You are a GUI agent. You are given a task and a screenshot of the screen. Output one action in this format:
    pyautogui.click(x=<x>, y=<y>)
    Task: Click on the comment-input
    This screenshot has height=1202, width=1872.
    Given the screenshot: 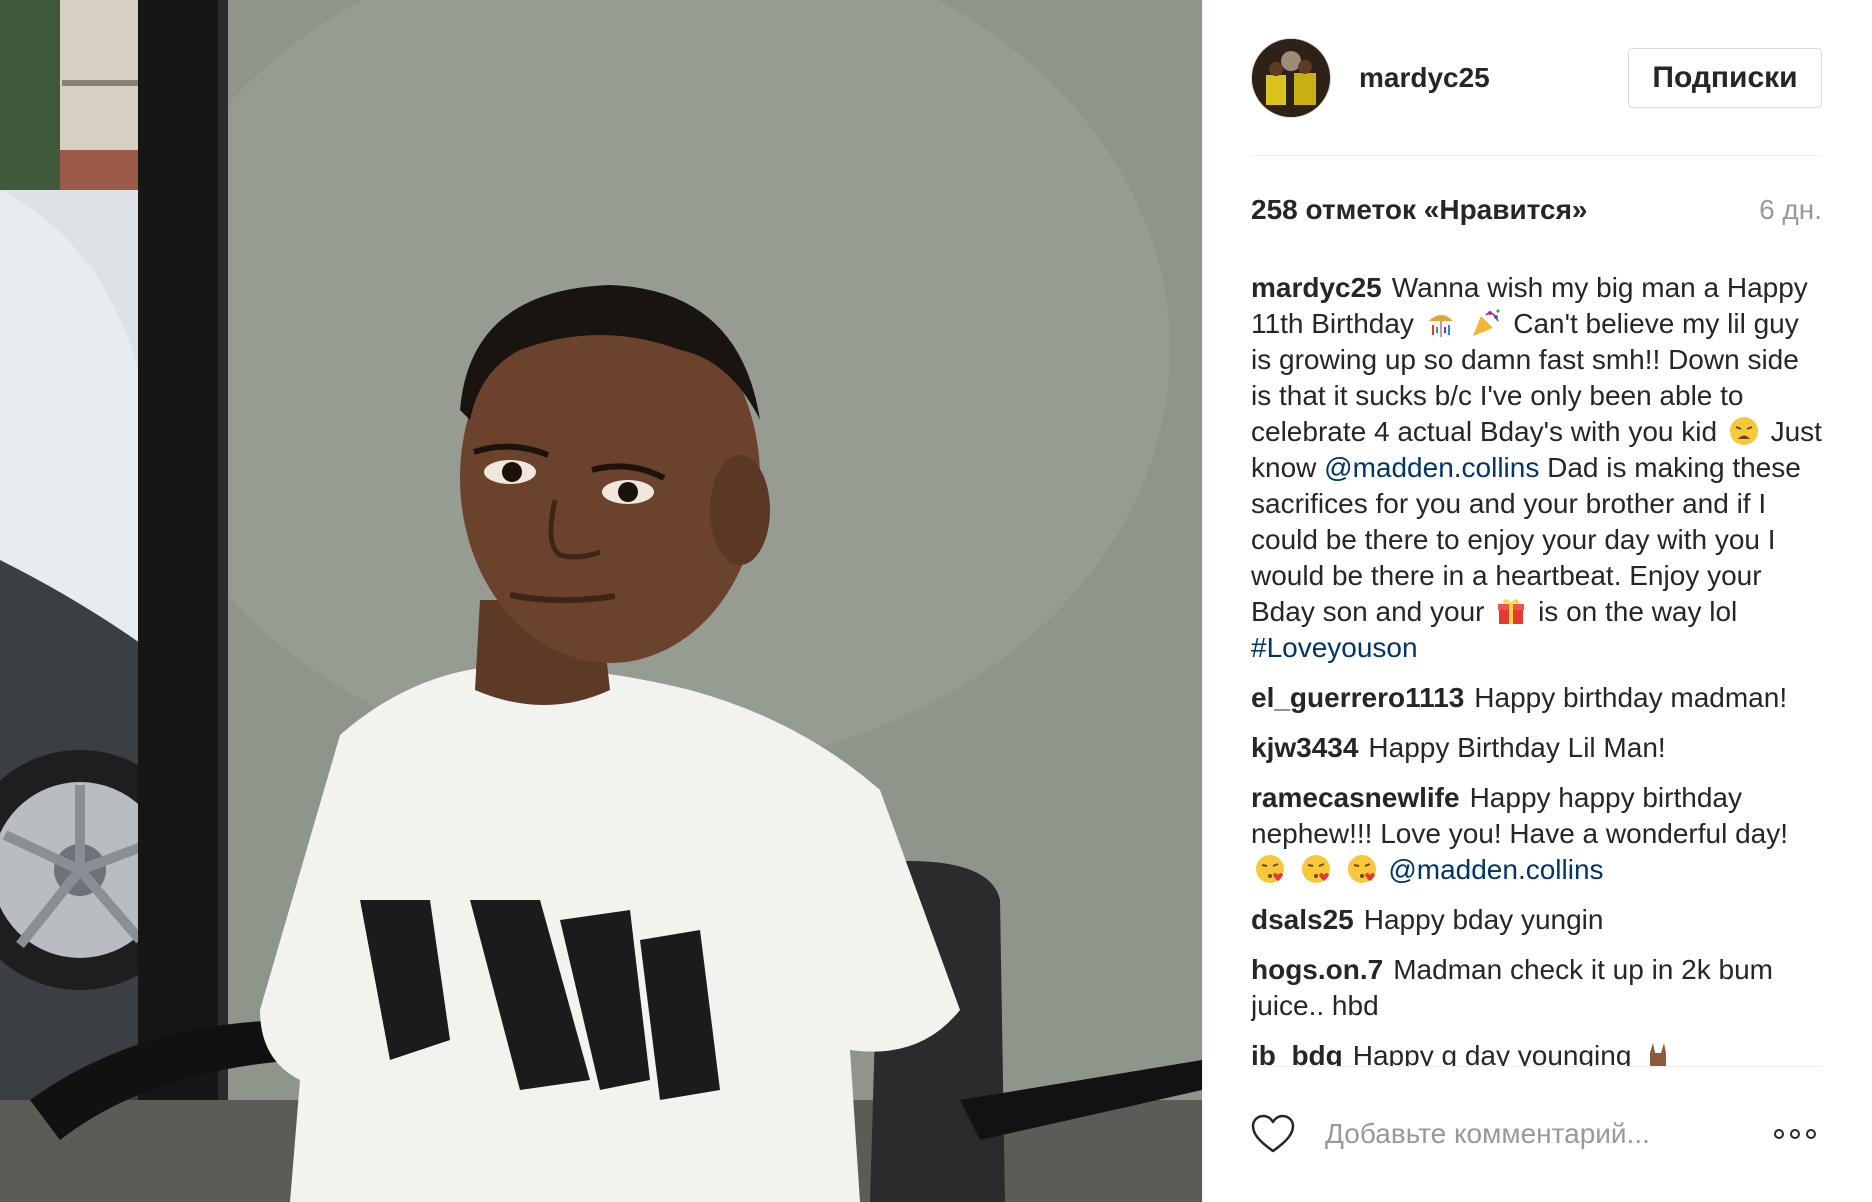 What is the action you would take?
    pyautogui.click(x=1545, y=1134)
    